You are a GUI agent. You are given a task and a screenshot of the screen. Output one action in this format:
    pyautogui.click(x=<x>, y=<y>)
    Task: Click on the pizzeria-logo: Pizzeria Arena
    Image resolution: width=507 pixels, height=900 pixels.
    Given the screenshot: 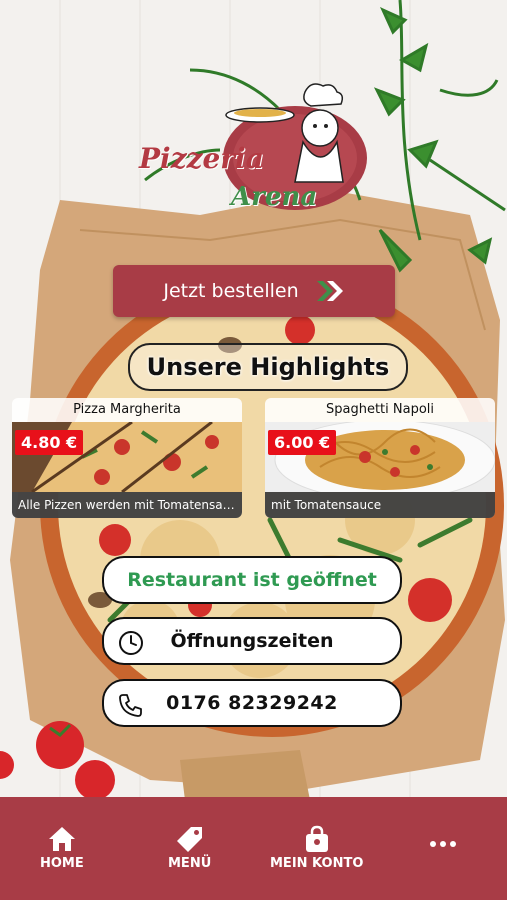 What is the action you would take?
    pyautogui.click(x=255, y=155)
    